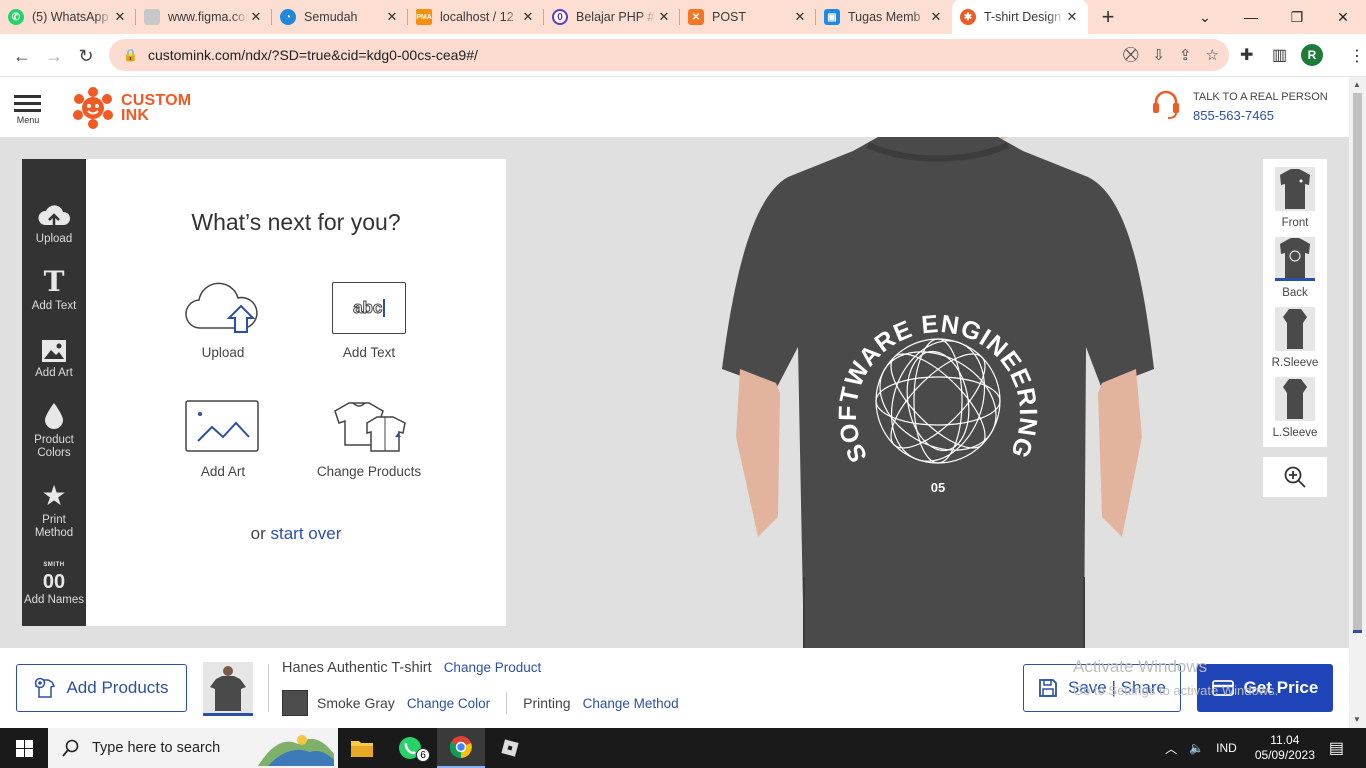 The width and height of the screenshot is (1366, 768). Describe the element at coordinates (1158, 55) in the screenshot. I see `install-icon: ⇩` at that location.